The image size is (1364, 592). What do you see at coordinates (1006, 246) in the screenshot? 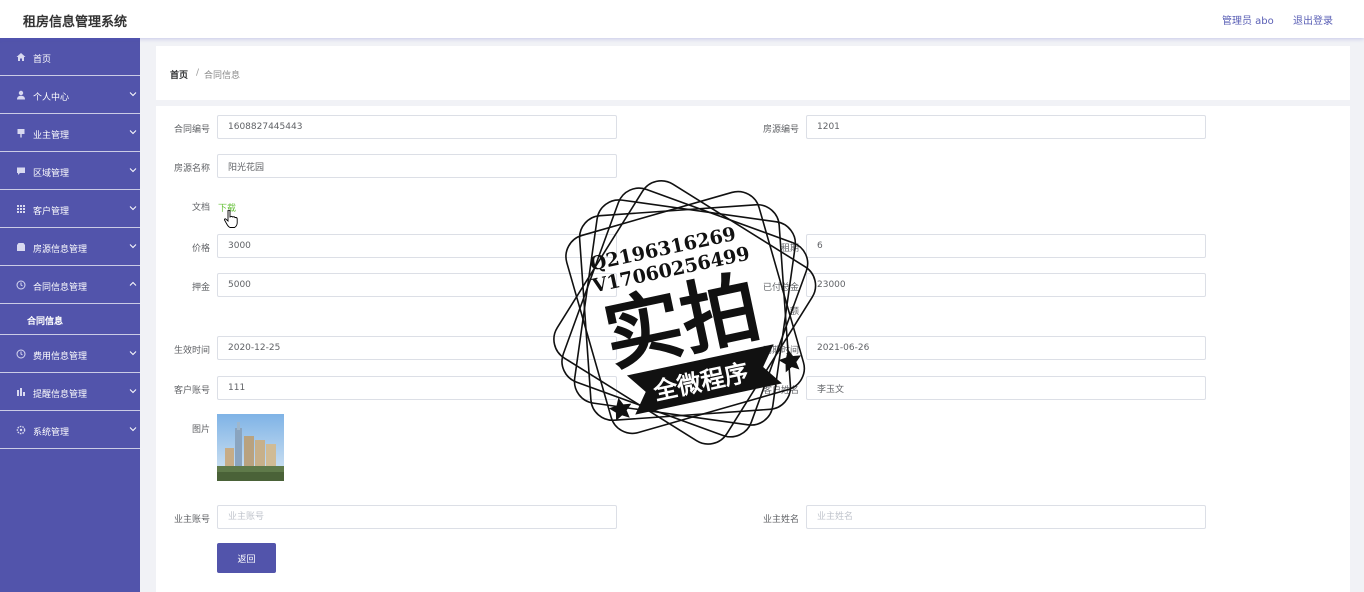
I see `lease-term-input` at bounding box center [1006, 246].